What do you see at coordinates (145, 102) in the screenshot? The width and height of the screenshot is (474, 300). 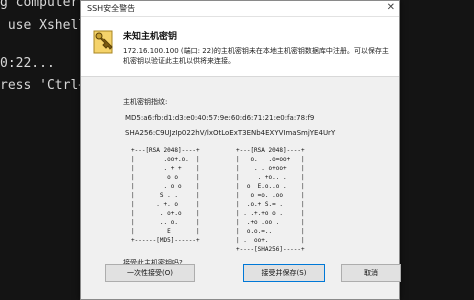 I see `fingerprint-label: 主机密钥指纹:` at bounding box center [145, 102].